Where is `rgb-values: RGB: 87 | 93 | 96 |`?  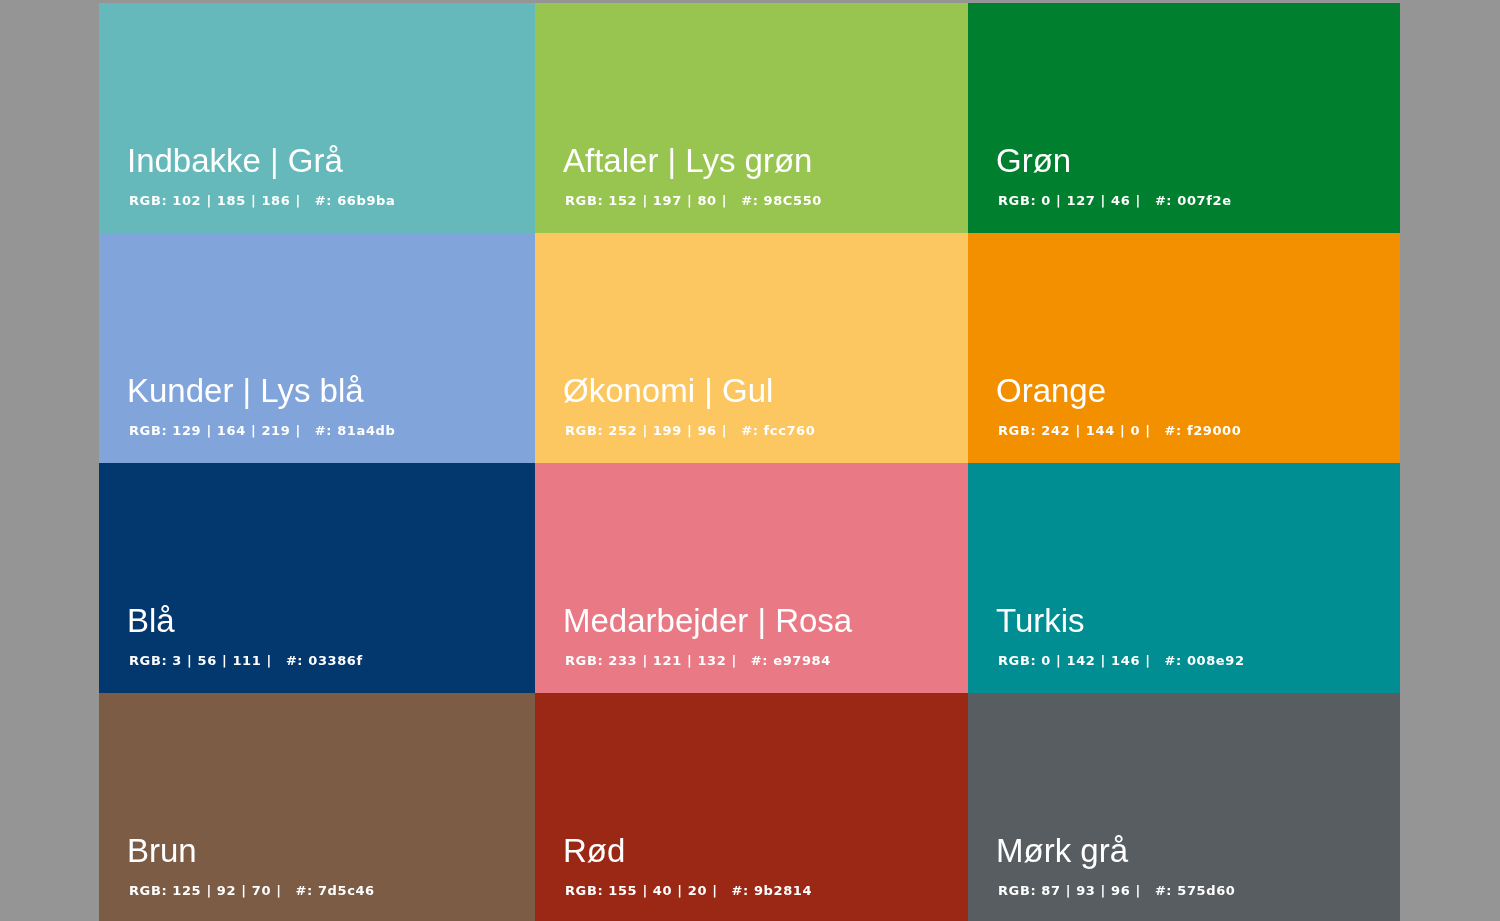
rgb-values: RGB: 87 | 93 | 96 | is located at coordinates (1069, 890).